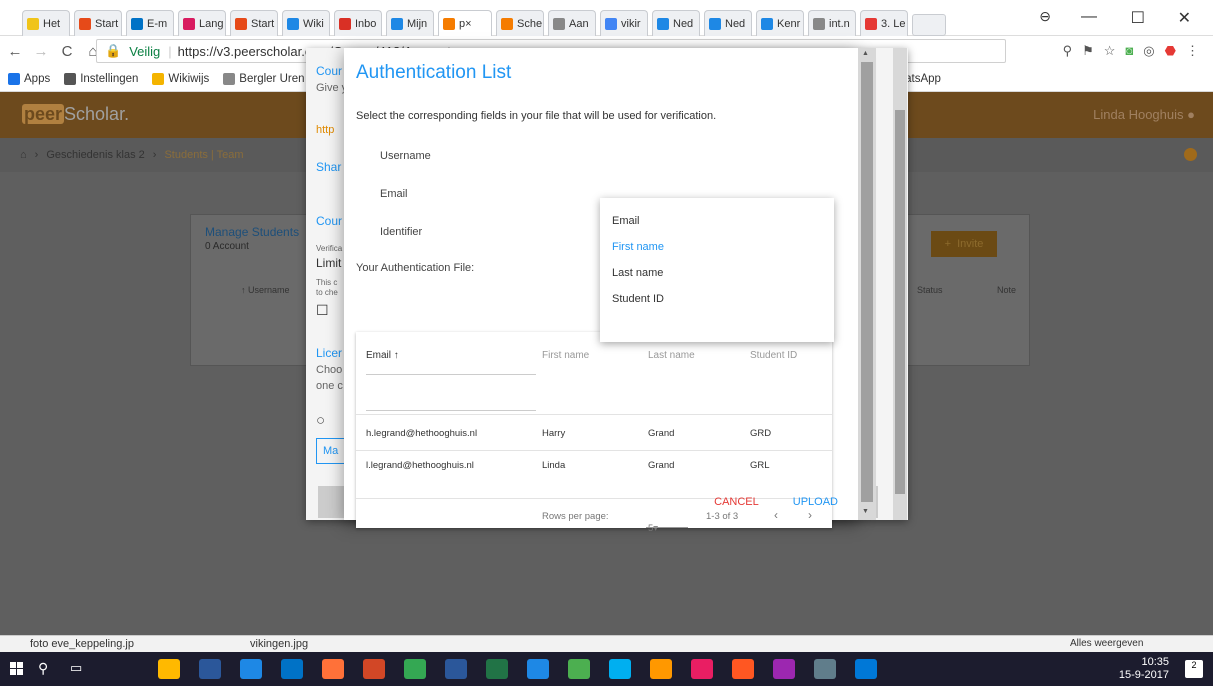 Image resolution: width=1213 pixels, height=686 pixels. What do you see at coordinates (594, 432) in the screenshot?
I see `table-row: h.legrand@hethooghuis.nl Harry Grand GRD` at bounding box center [594, 432].